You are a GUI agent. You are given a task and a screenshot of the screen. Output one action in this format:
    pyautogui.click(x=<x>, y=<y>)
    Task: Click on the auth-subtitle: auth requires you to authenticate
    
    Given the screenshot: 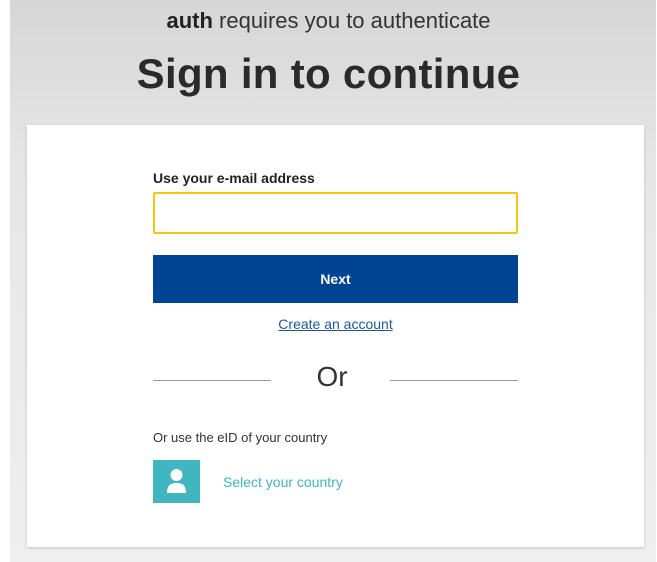 What is the action you would take?
    pyautogui.click(x=328, y=21)
    